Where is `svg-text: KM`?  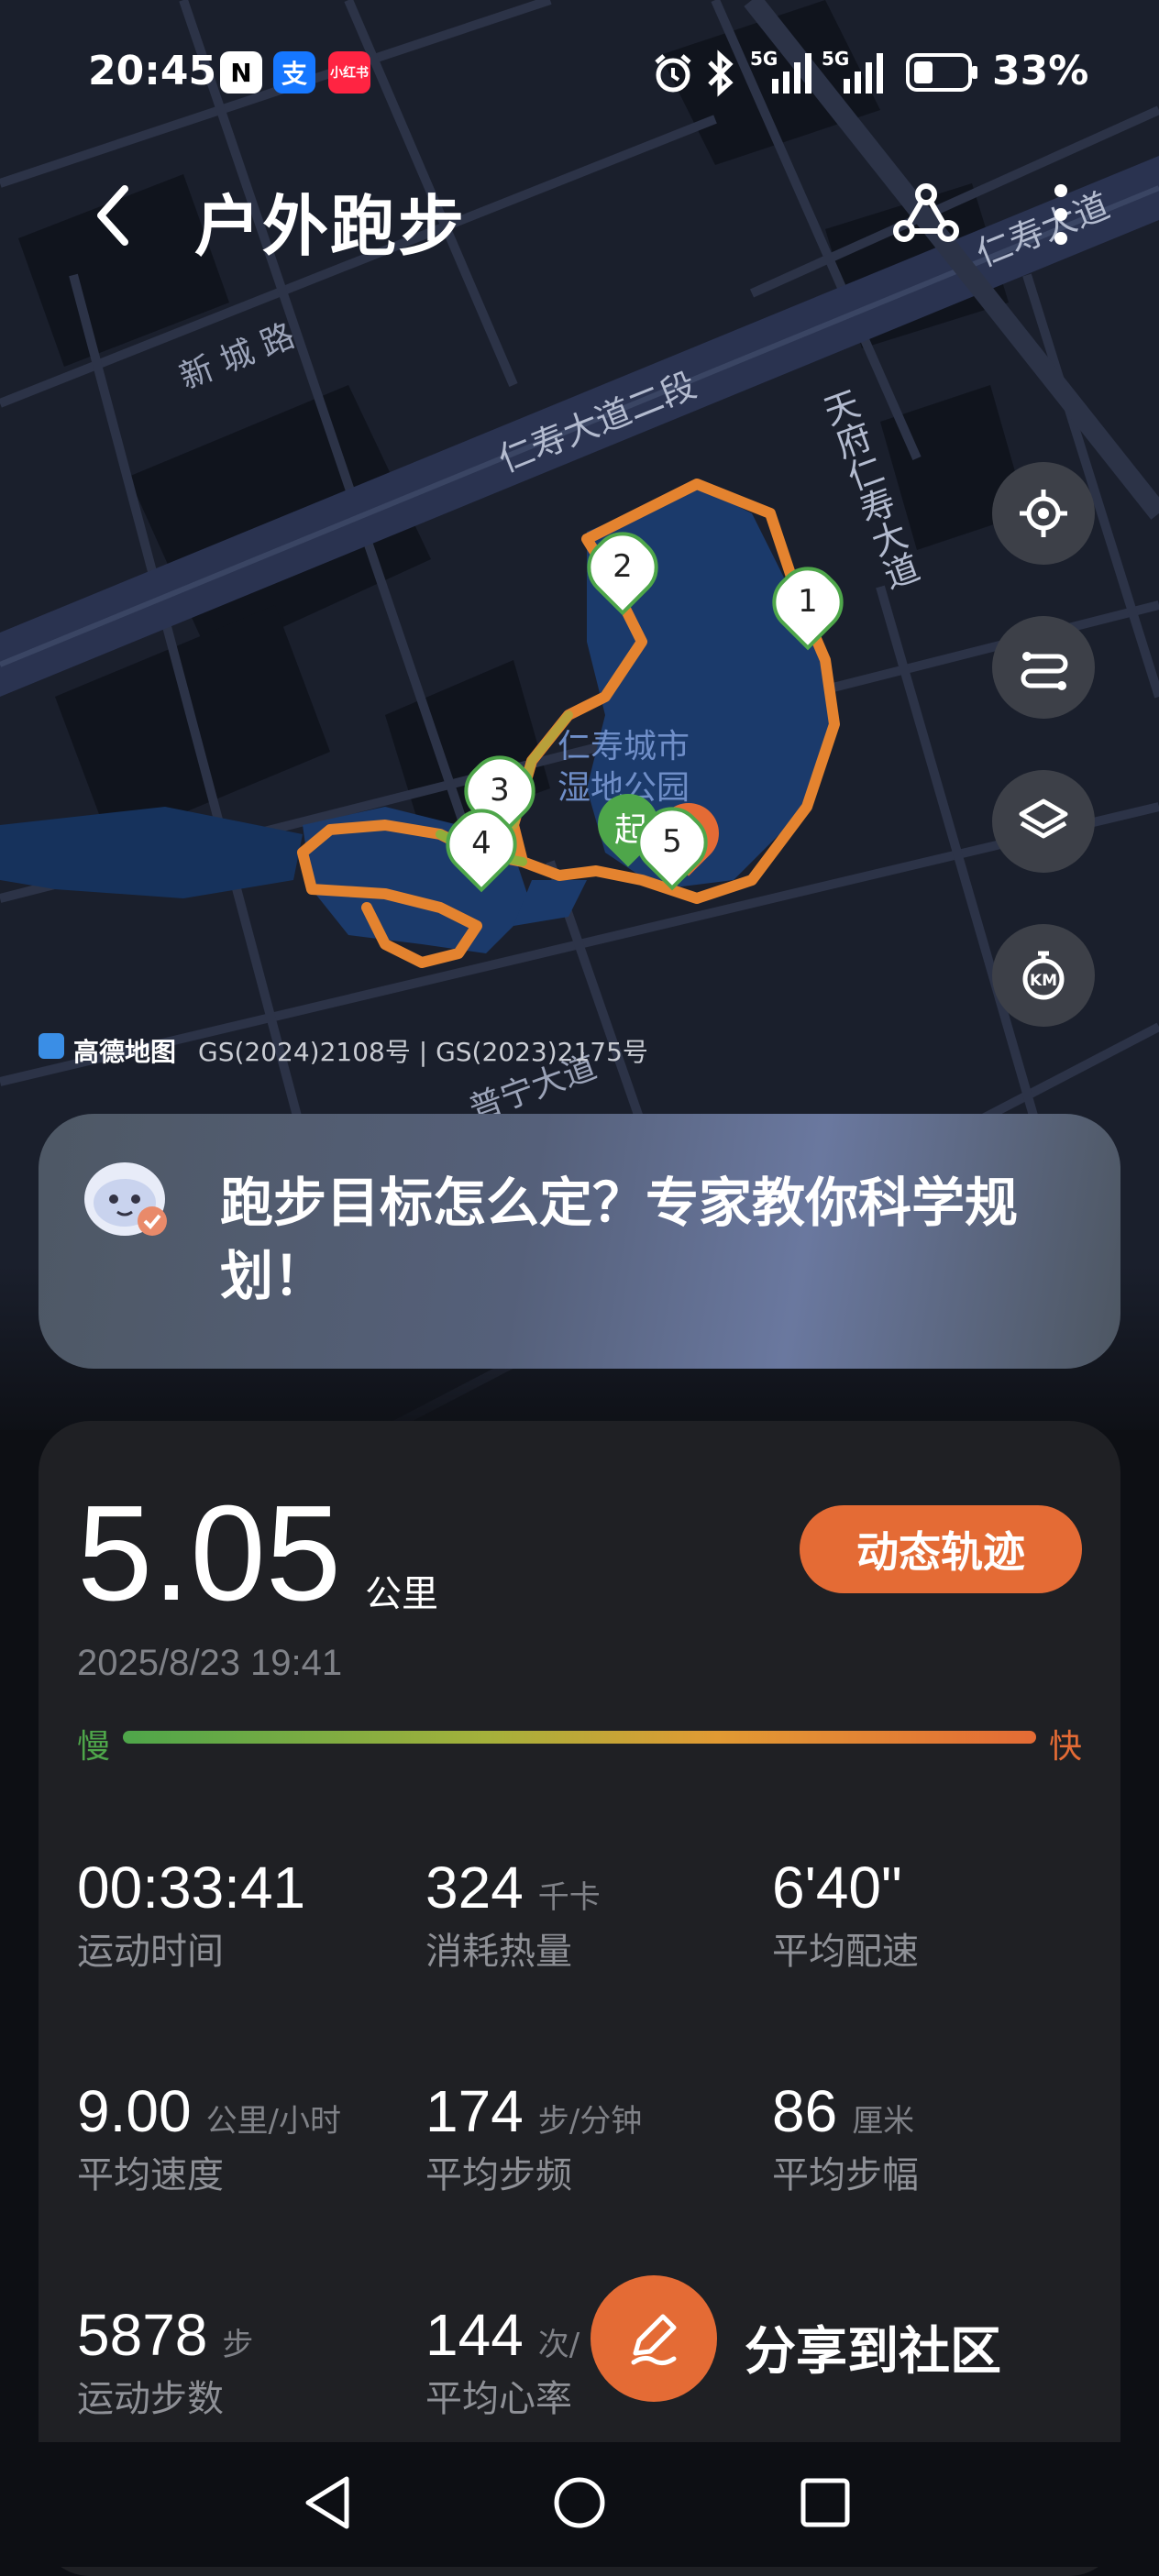 svg-text: KM is located at coordinates (1043, 981).